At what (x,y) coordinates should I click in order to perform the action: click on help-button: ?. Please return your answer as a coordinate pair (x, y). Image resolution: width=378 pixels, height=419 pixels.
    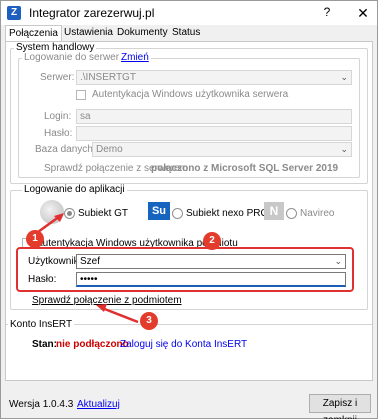
    Looking at the image, I should click on (327, 13).